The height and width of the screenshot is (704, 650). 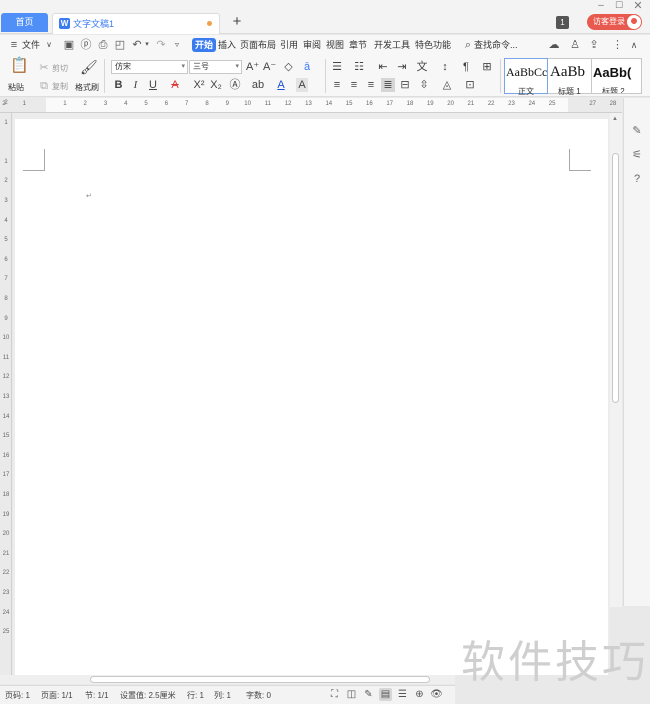 I want to click on help-icon: ?, so click(x=637, y=179).